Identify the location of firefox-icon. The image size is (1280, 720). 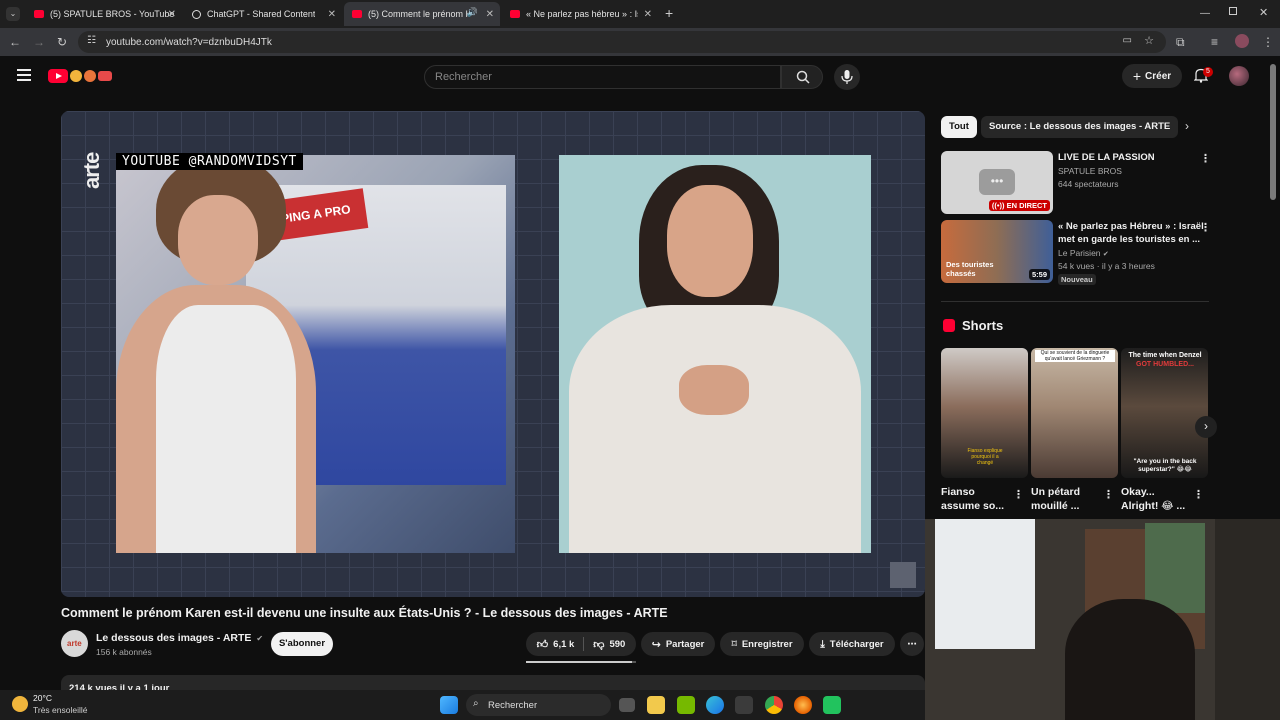
(803, 705).